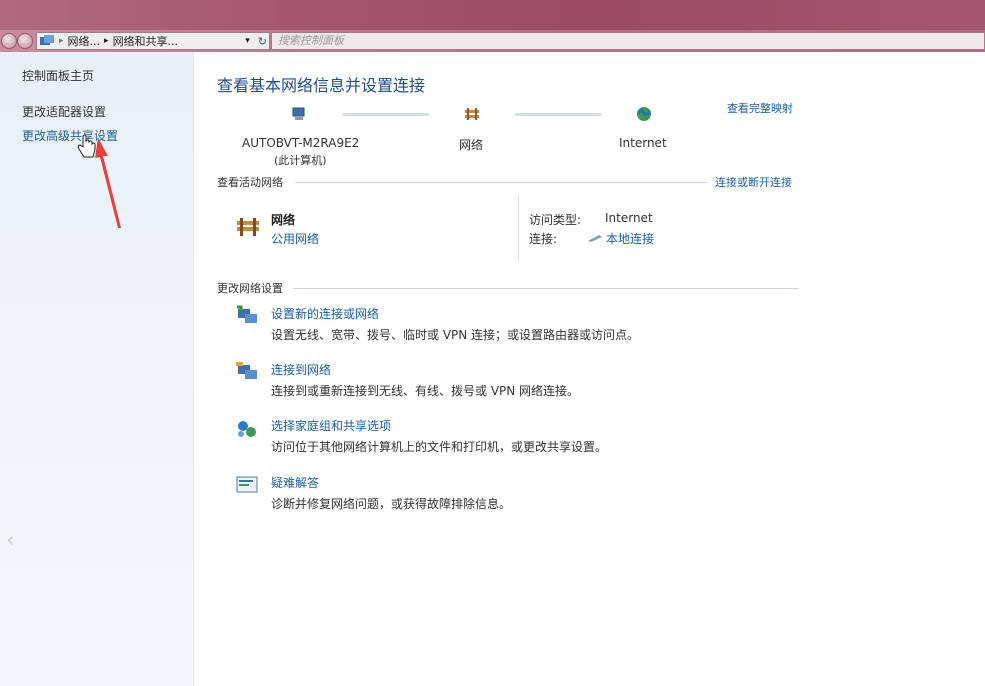 This screenshot has width=985, height=686. I want to click on computer-name: AUTOBVT-M2RA9E2, so click(301, 143).